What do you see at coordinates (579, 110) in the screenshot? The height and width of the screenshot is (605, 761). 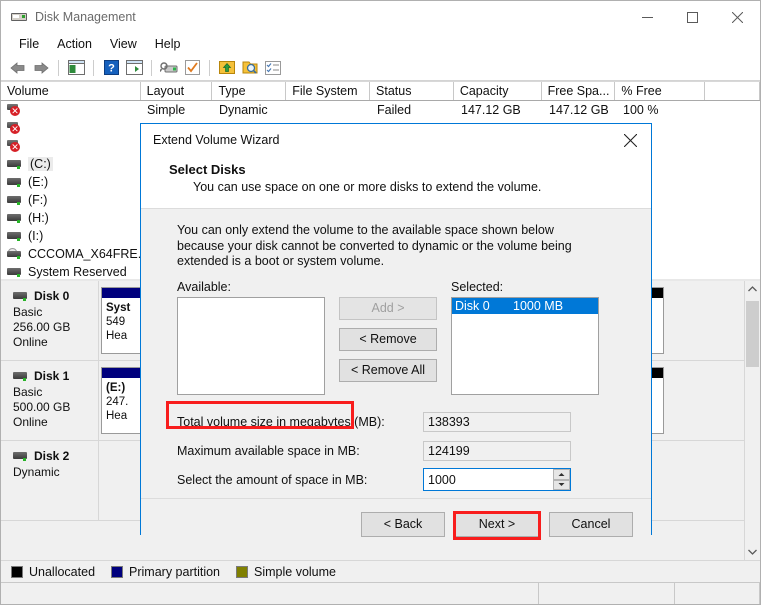 I see `volume-cell-free-space: 147.12 GB` at bounding box center [579, 110].